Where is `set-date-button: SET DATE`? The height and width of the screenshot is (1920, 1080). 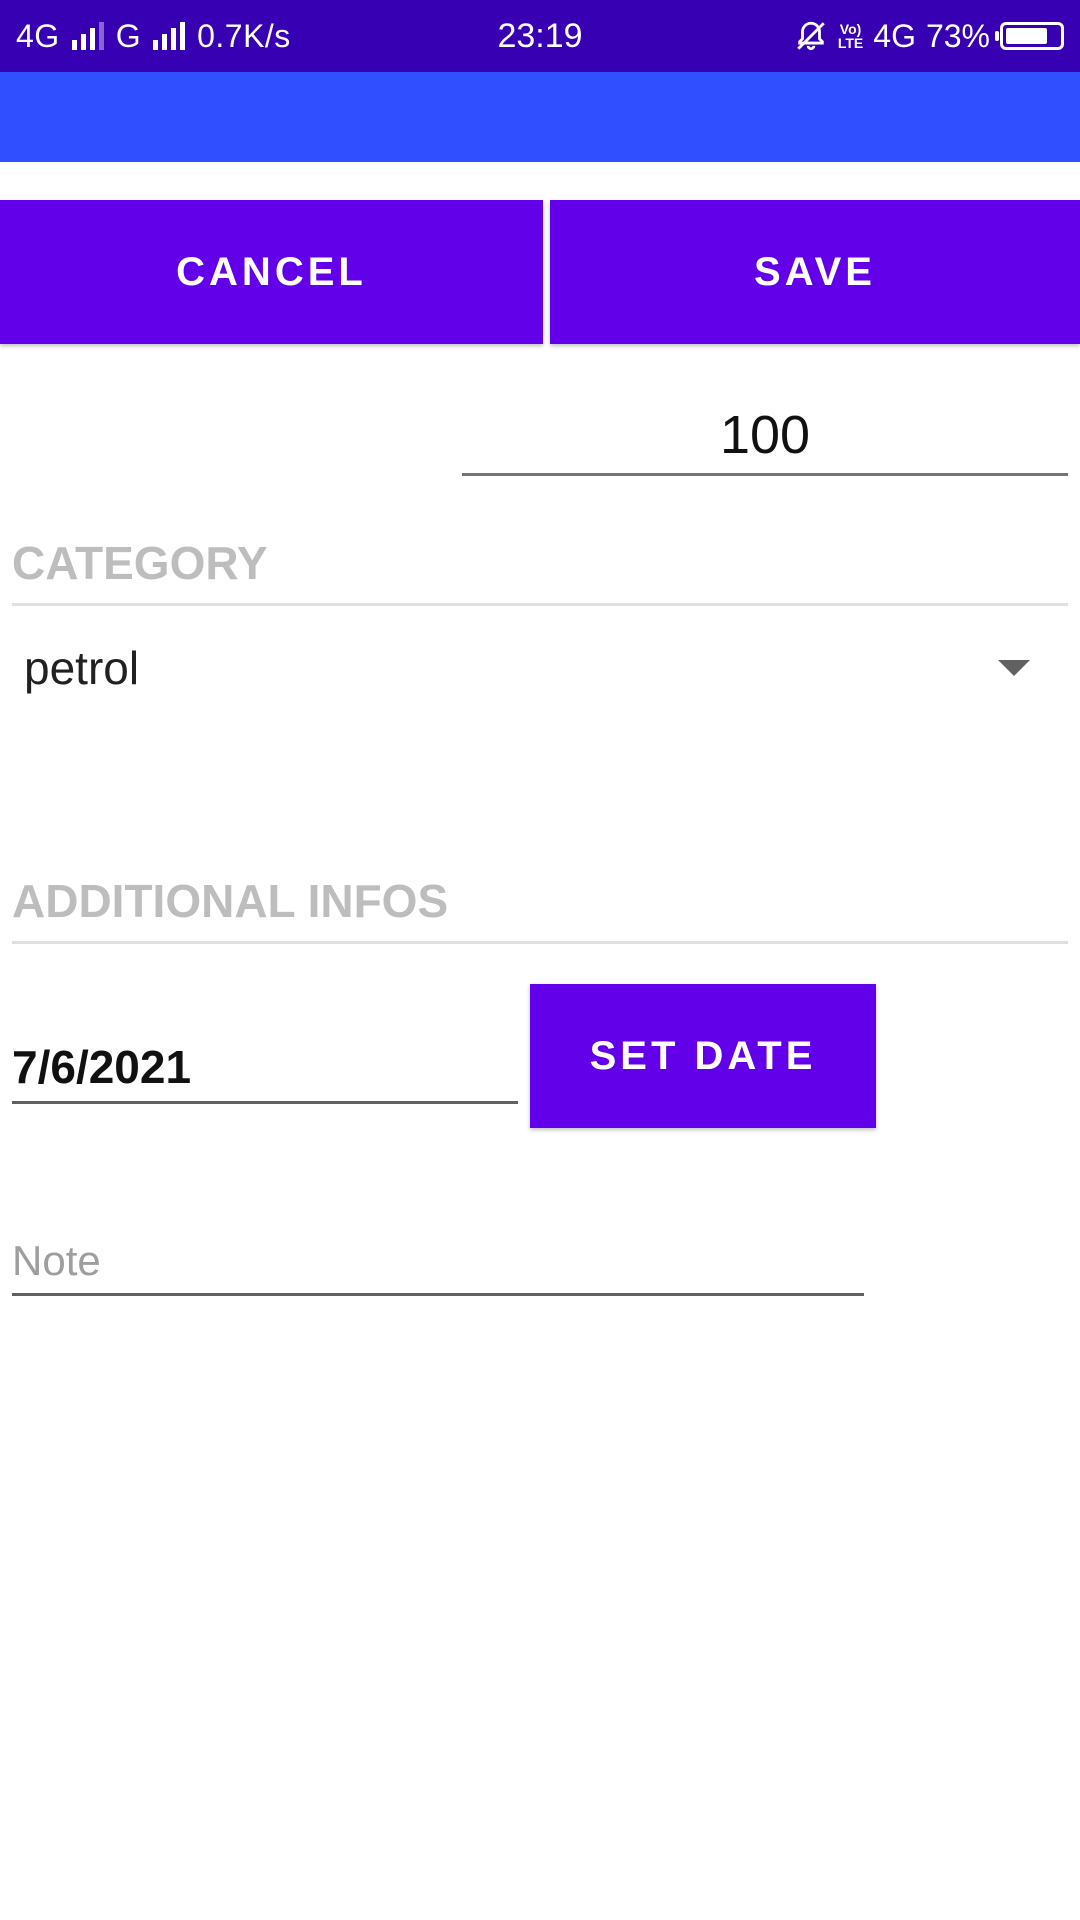
set-date-button: SET DATE is located at coordinates (703, 1056).